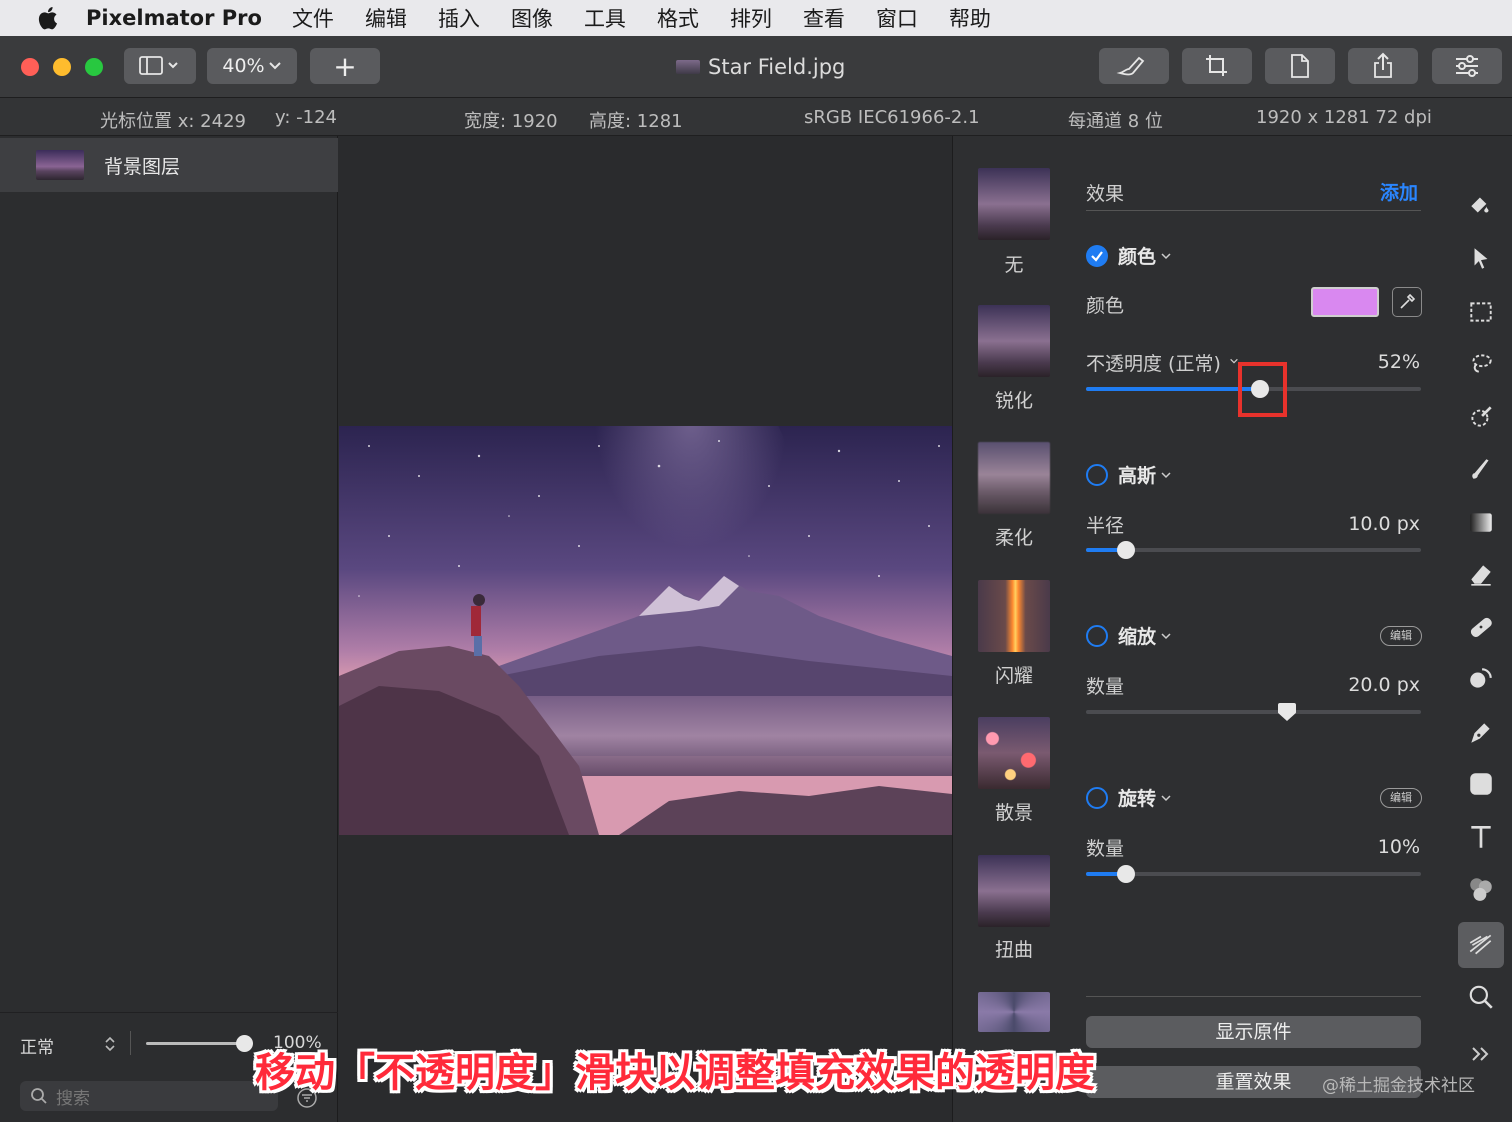 Image resolution: width=1512 pixels, height=1122 pixels. What do you see at coordinates (897, 18) in the screenshot?
I see `menu-window: 窗口` at bounding box center [897, 18].